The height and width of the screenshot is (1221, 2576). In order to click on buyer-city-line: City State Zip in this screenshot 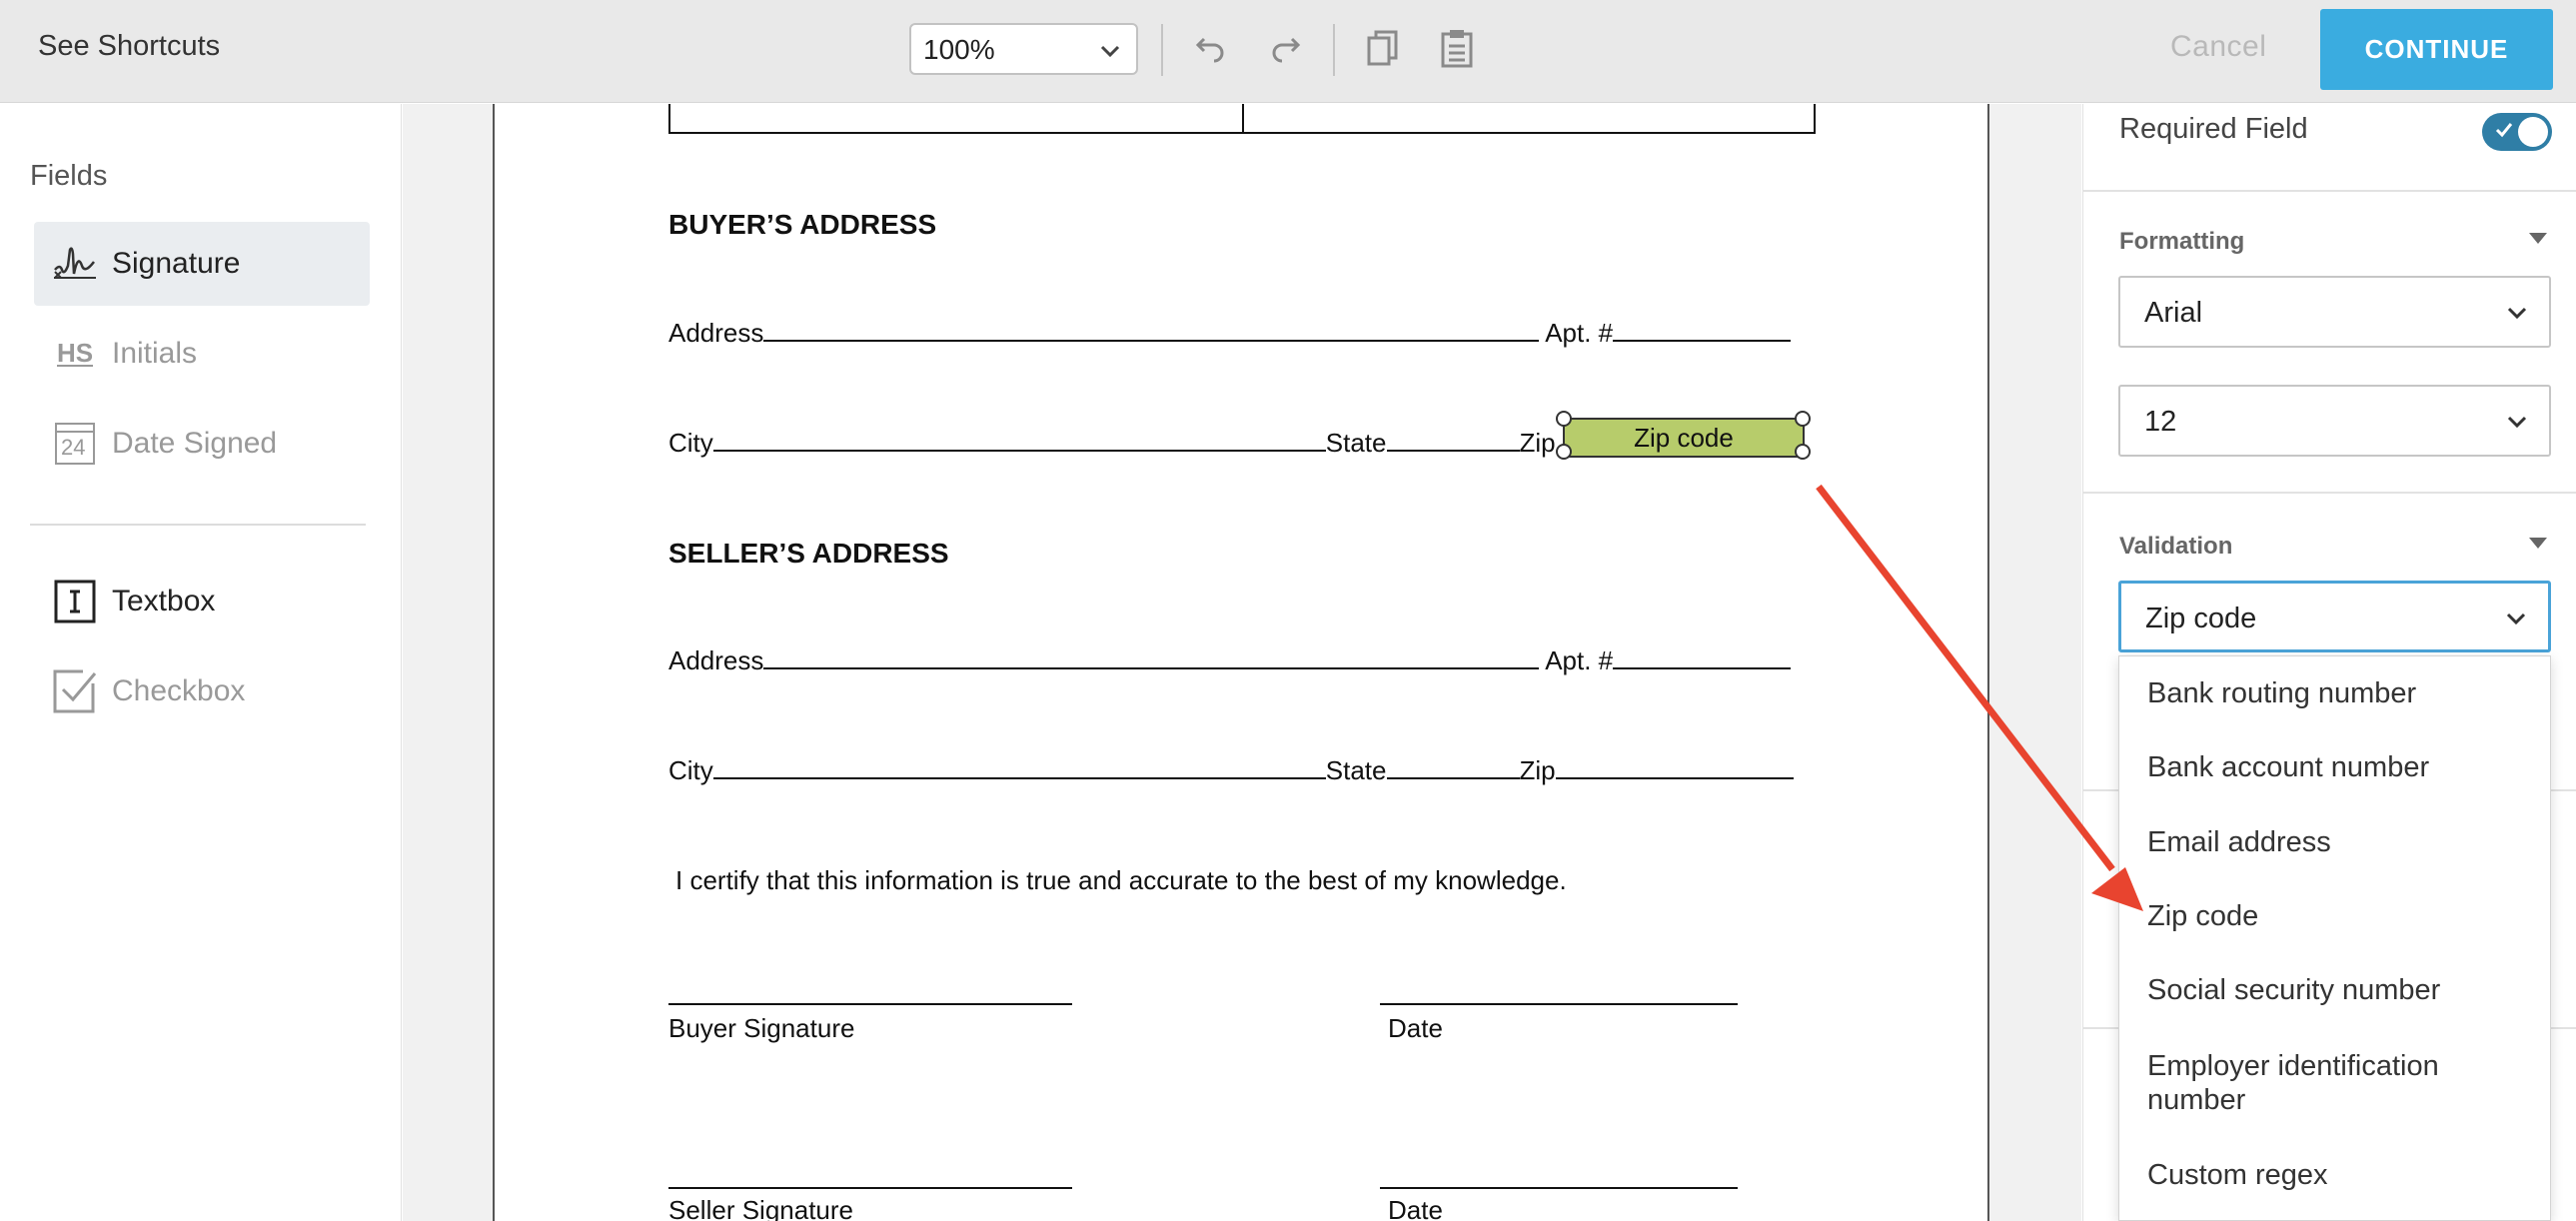, I will do `click(1112, 443)`.